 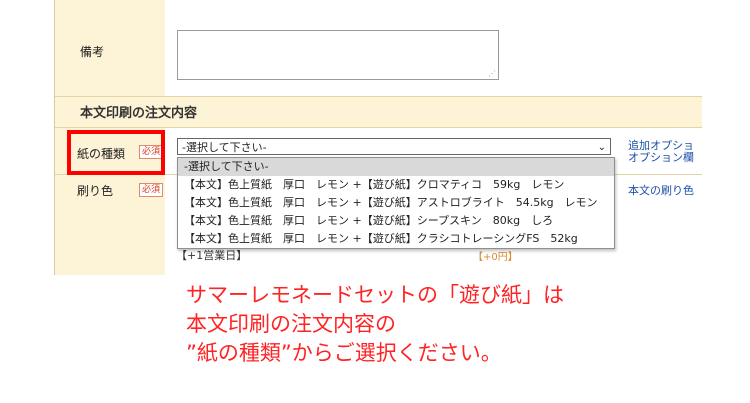 I want to click on highlight-box, so click(x=116, y=152).